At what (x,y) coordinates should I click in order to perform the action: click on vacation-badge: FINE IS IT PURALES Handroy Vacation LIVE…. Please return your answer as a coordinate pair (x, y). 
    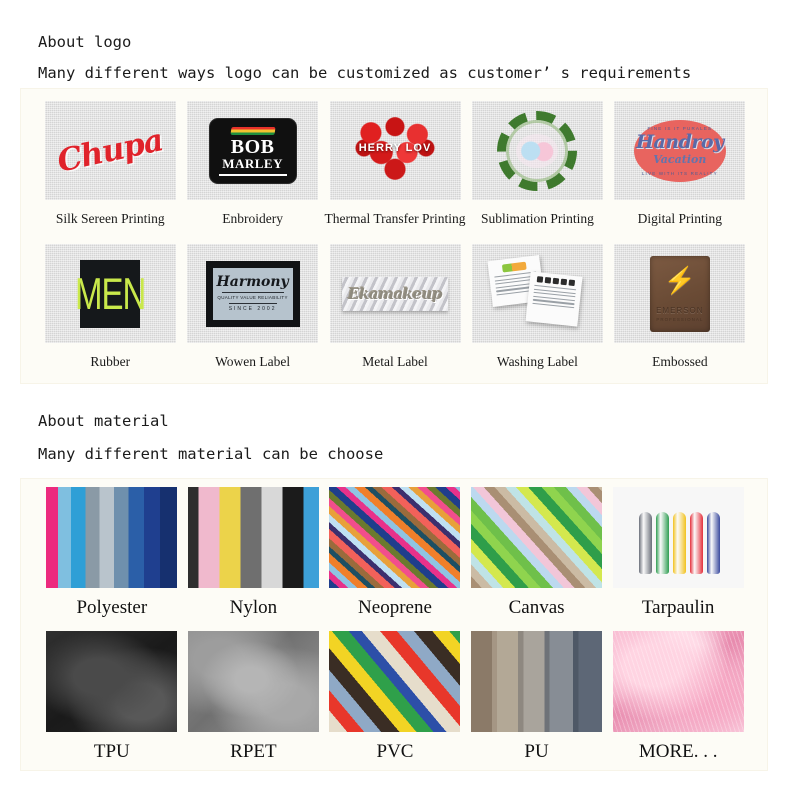
    Looking at the image, I should click on (679, 150).